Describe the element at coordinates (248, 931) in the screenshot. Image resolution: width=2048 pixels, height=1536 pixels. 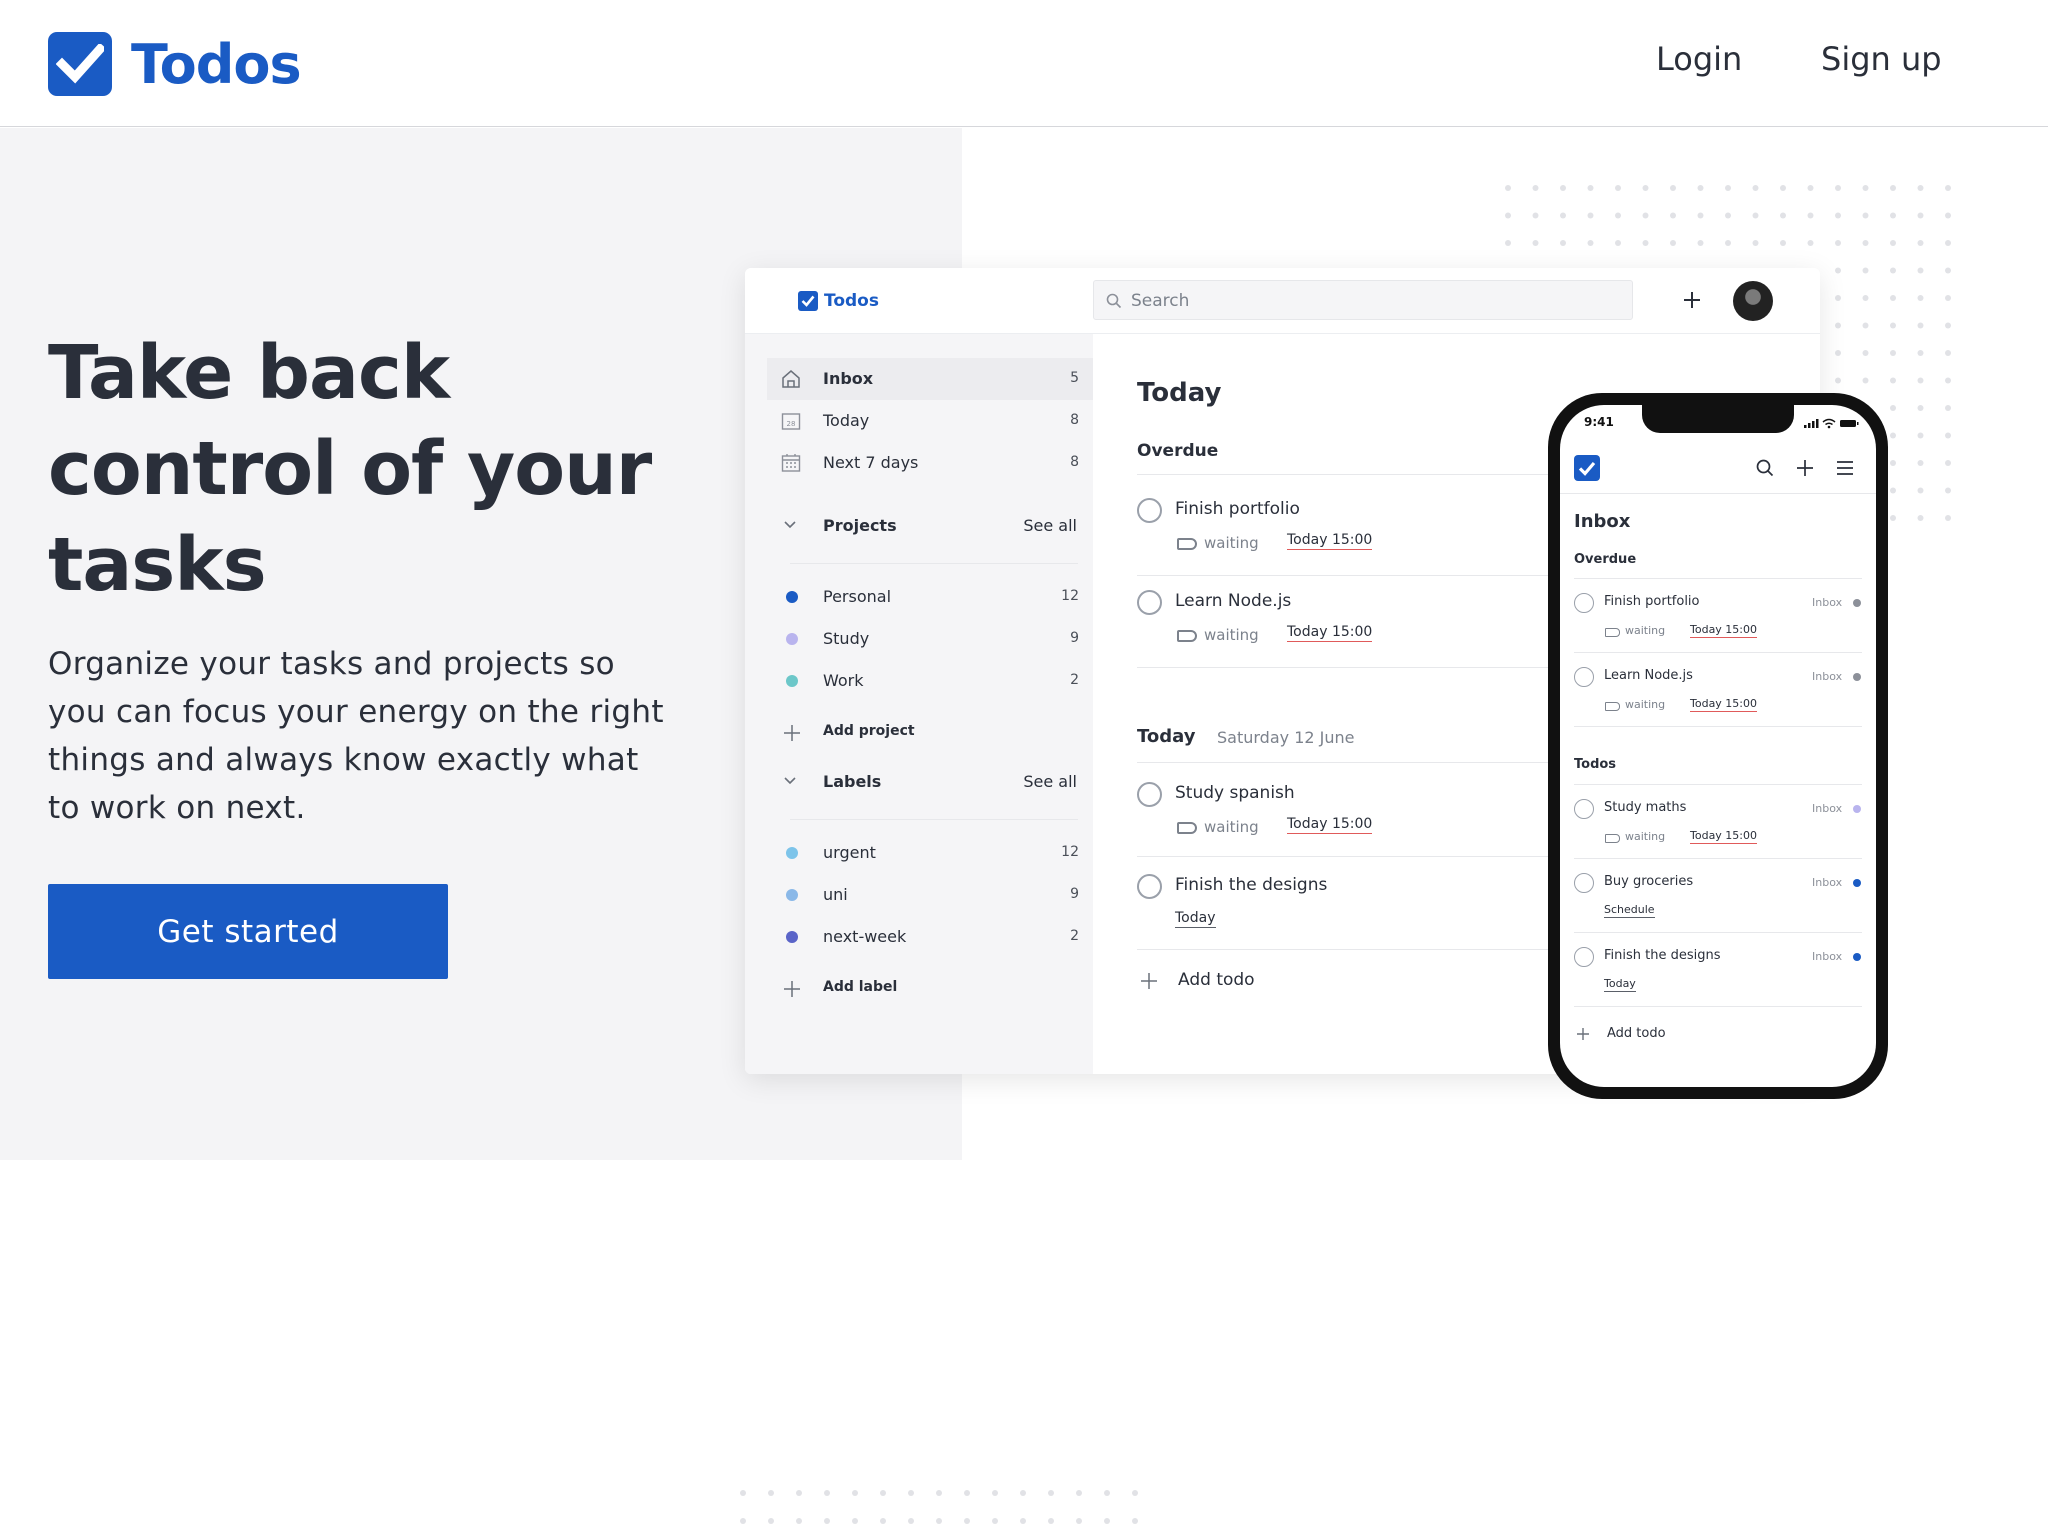
I see `get-started-button: Get started` at that location.